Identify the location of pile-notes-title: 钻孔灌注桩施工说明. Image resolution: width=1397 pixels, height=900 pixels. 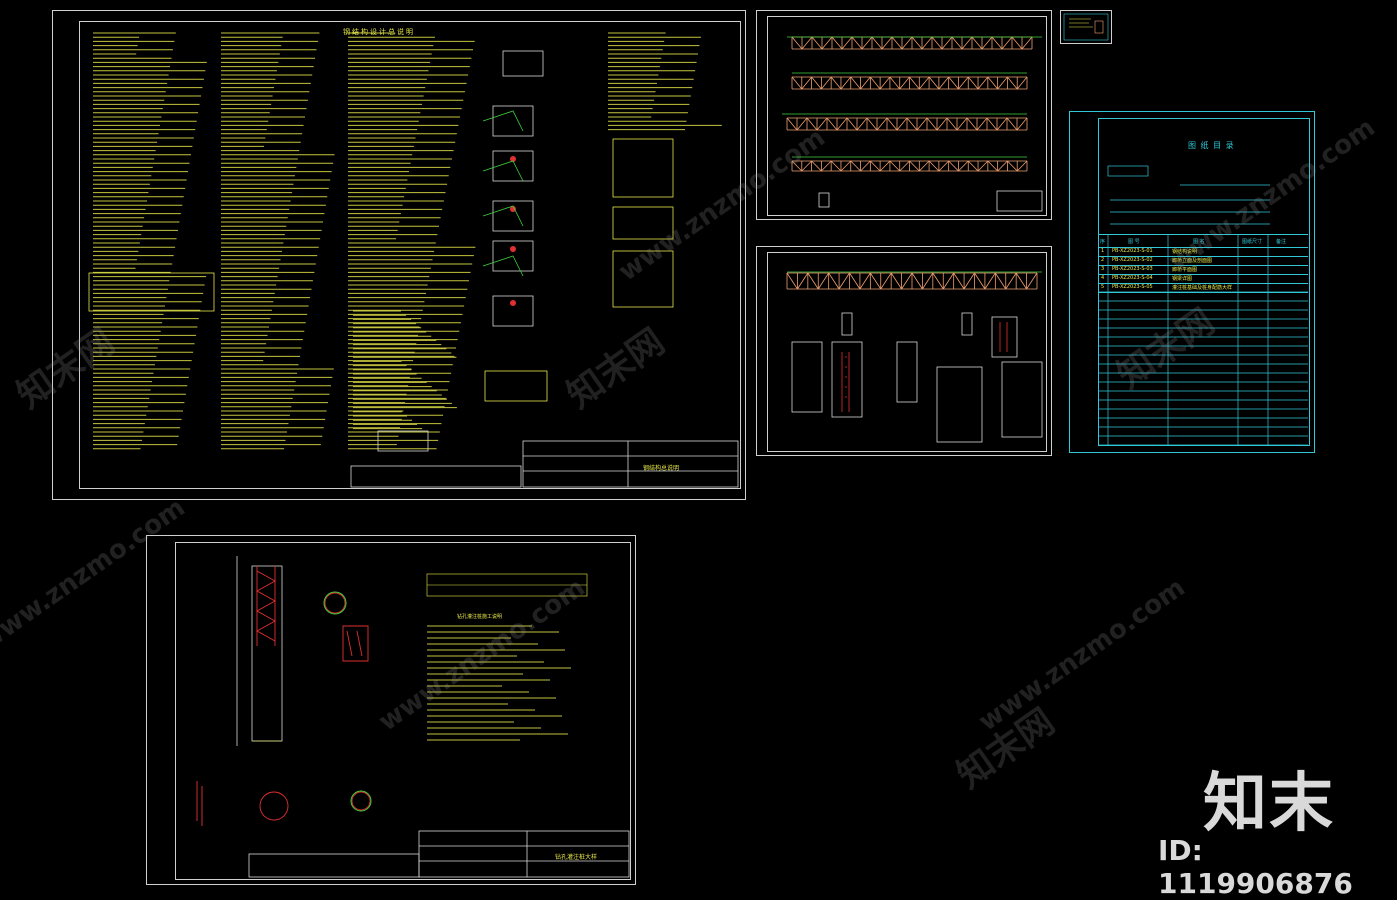
(480, 617).